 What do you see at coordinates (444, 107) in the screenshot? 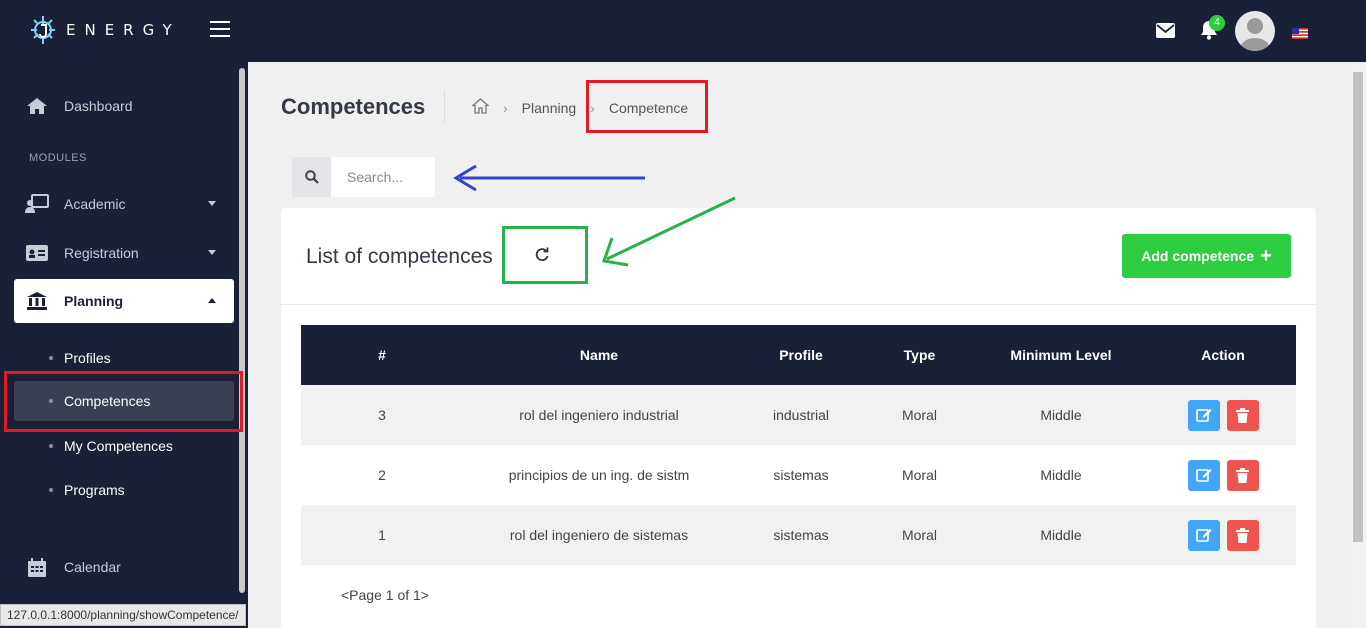
I see `title-divider` at bounding box center [444, 107].